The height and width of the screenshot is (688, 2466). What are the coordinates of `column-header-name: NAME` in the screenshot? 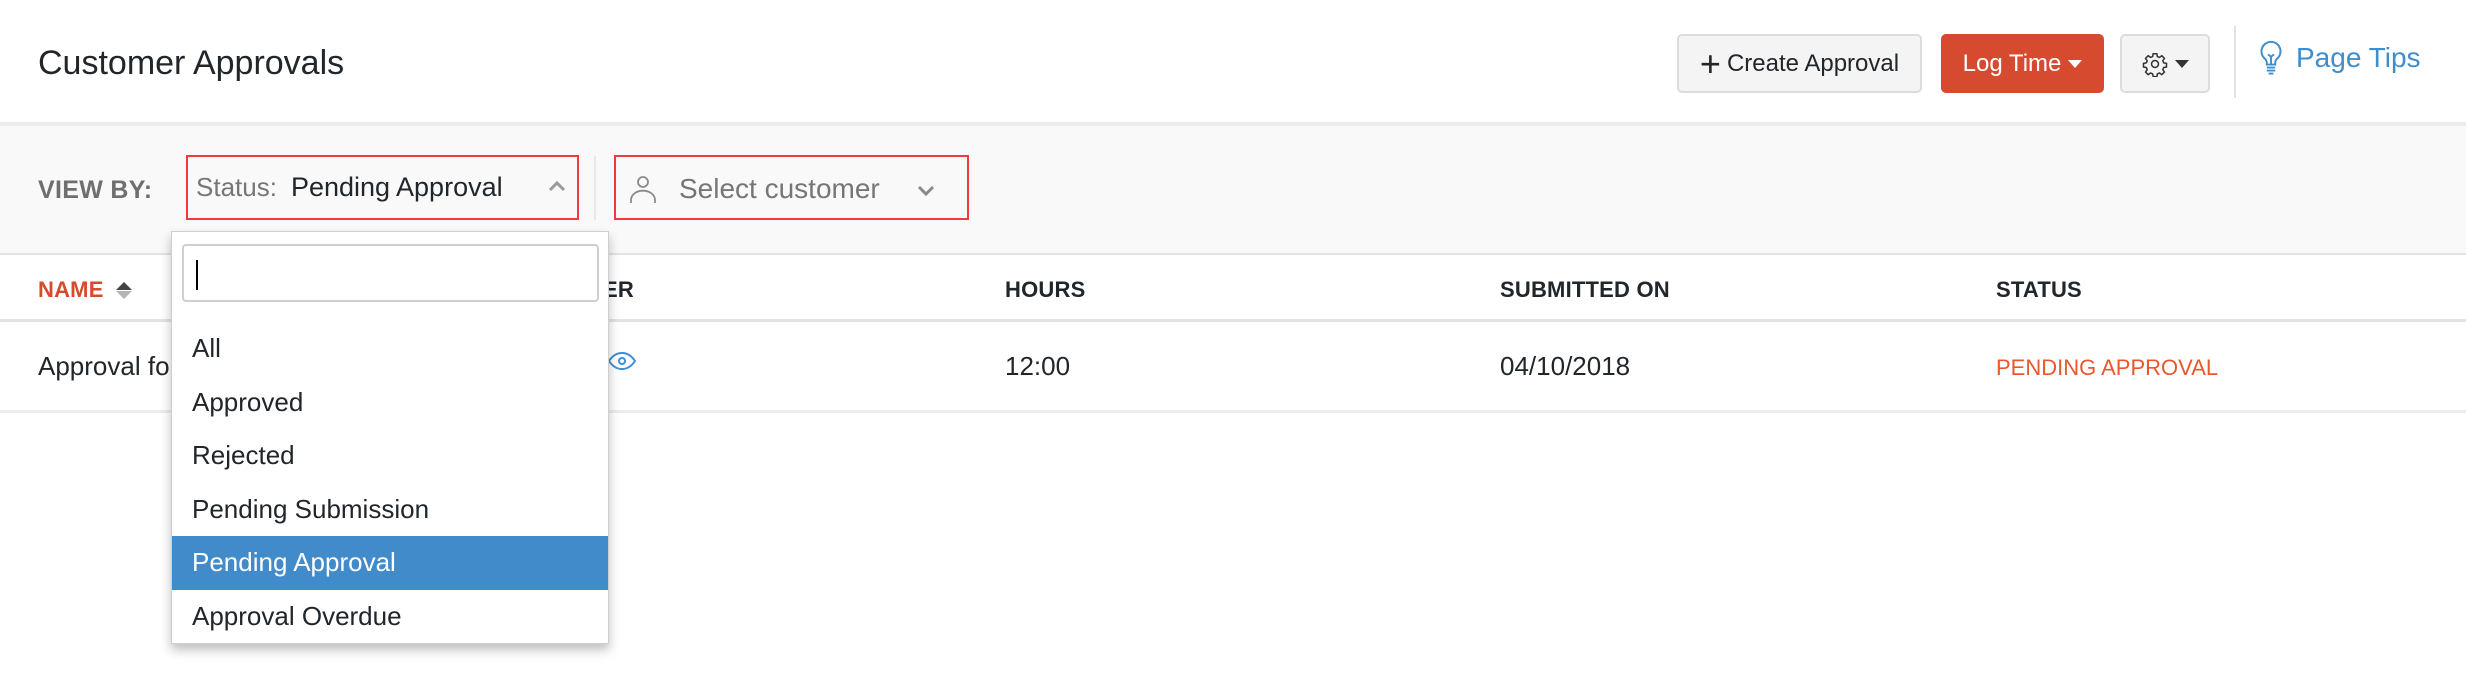 It's located at (85, 290).